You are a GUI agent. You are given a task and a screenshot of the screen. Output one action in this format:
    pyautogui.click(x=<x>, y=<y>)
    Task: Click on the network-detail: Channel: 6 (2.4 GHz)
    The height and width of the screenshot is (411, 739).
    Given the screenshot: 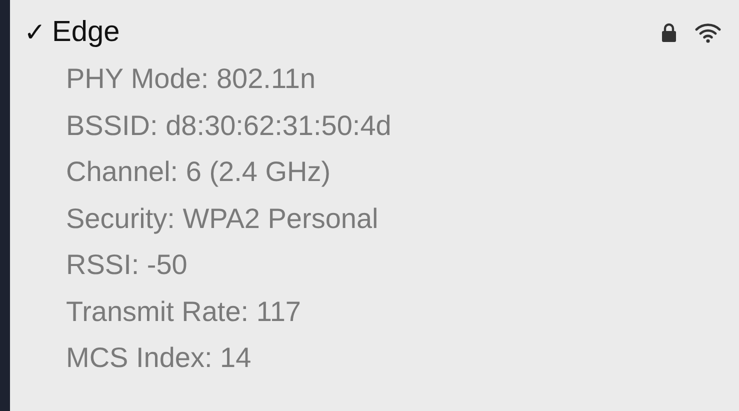 What is the action you would take?
    pyautogui.click(x=198, y=172)
    